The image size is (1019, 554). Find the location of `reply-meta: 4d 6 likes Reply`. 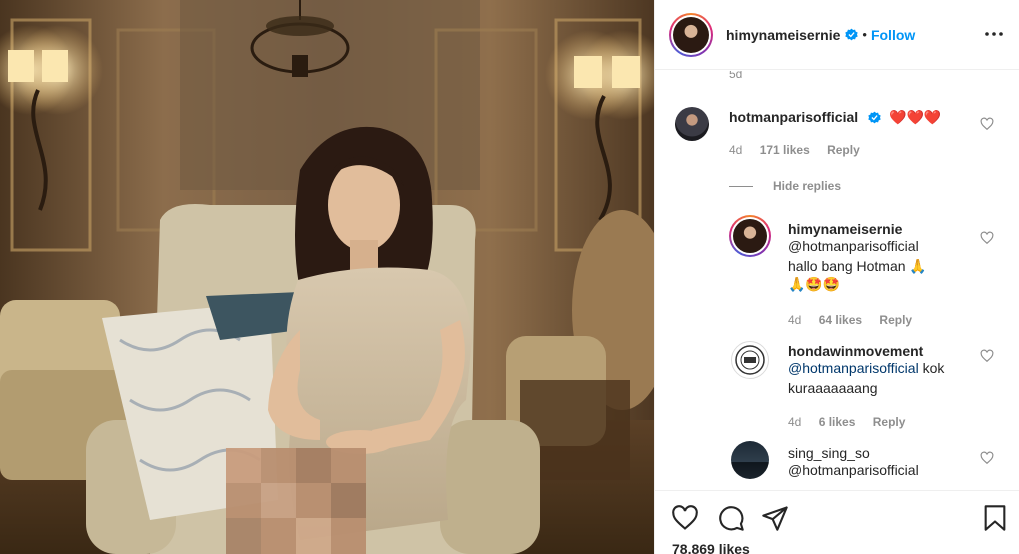

reply-meta: 4d 6 likes Reply is located at coordinates (853, 422).